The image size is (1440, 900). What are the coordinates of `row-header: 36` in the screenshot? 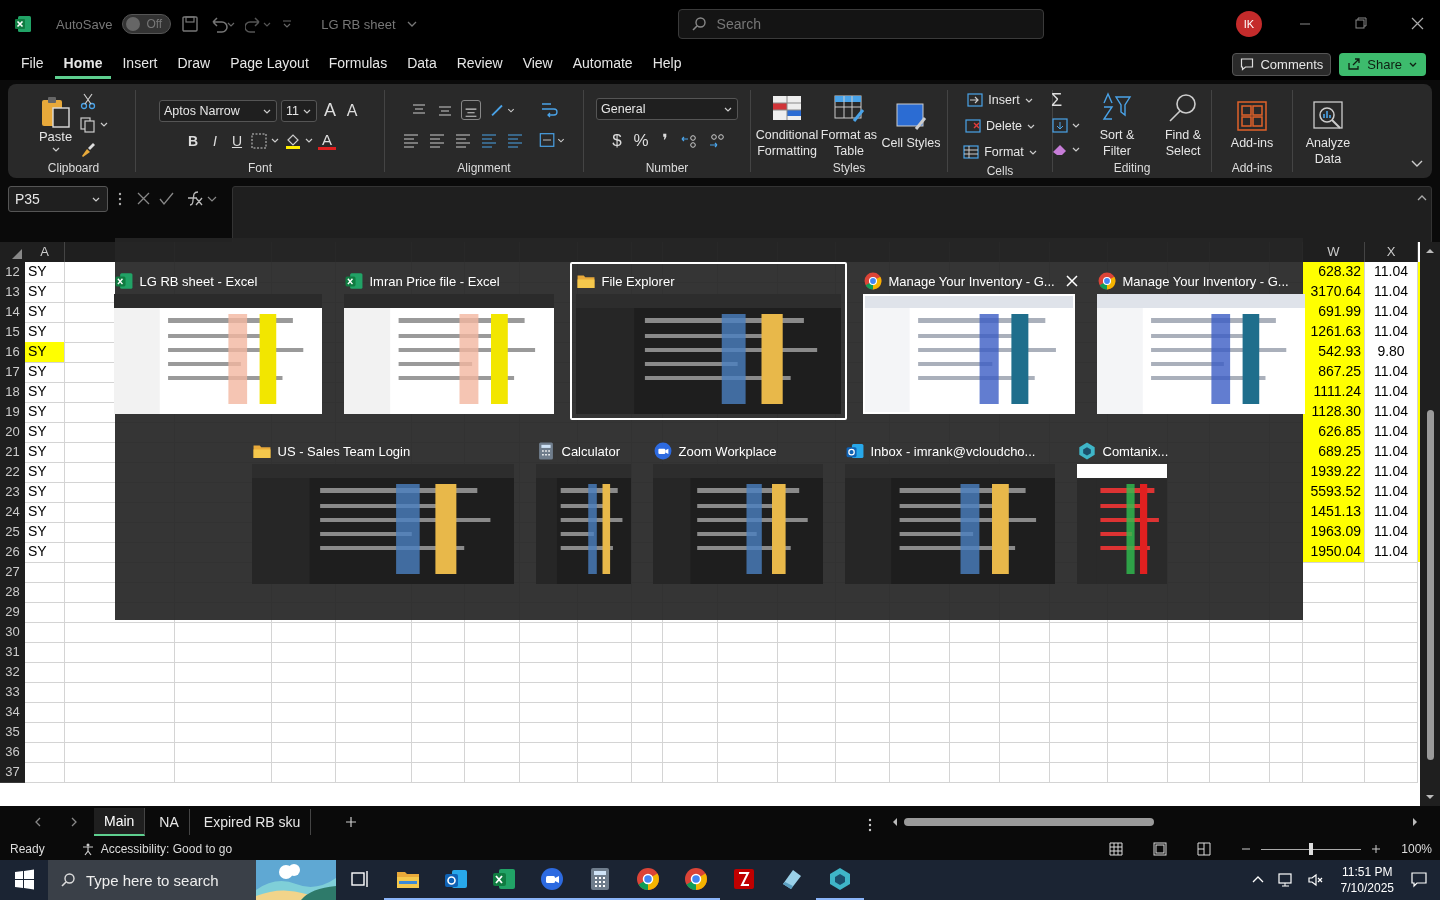 It's located at (12, 752).